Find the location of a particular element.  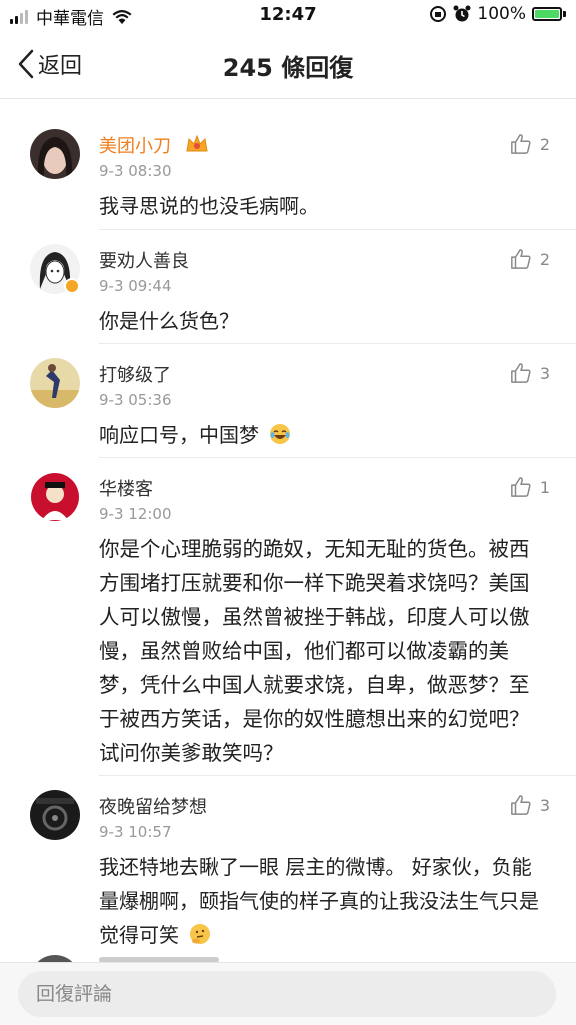

reply-bar is located at coordinates (288, 993).